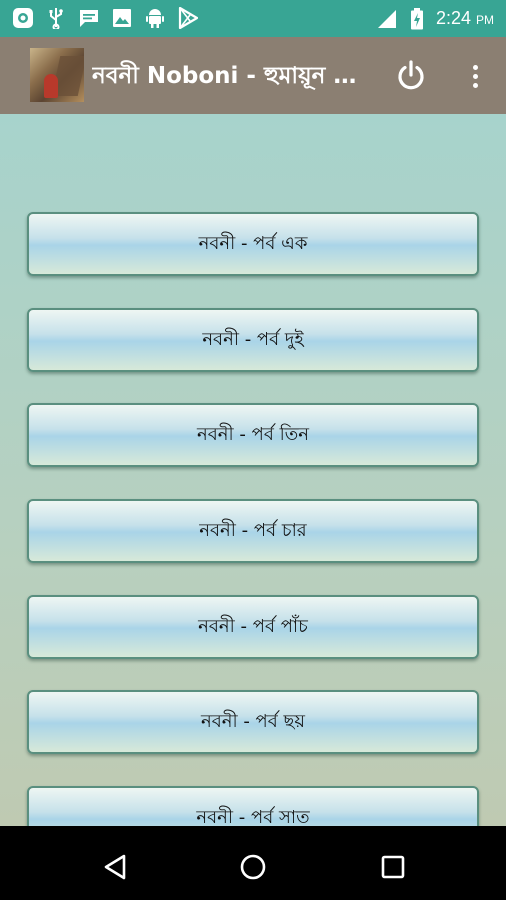 The width and height of the screenshot is (506, 900). I want to click on chapter-button-7: নবনী - পর্ব সাত, so click(253, 806).